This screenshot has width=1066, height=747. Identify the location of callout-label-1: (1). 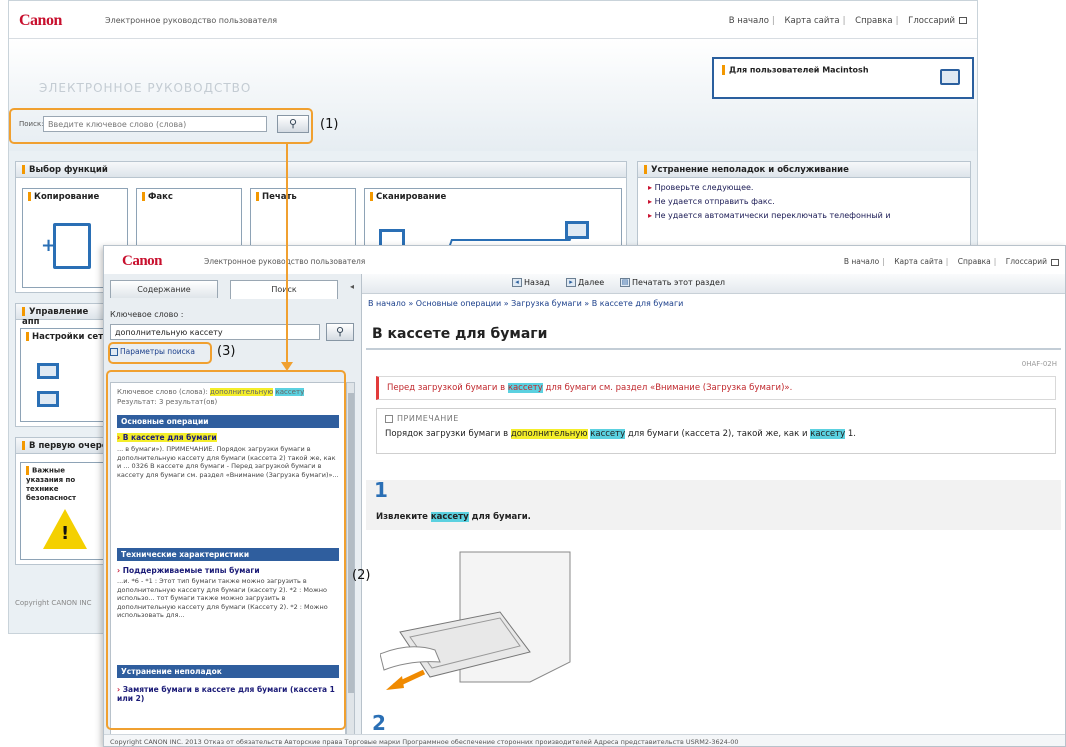
(329, 124).